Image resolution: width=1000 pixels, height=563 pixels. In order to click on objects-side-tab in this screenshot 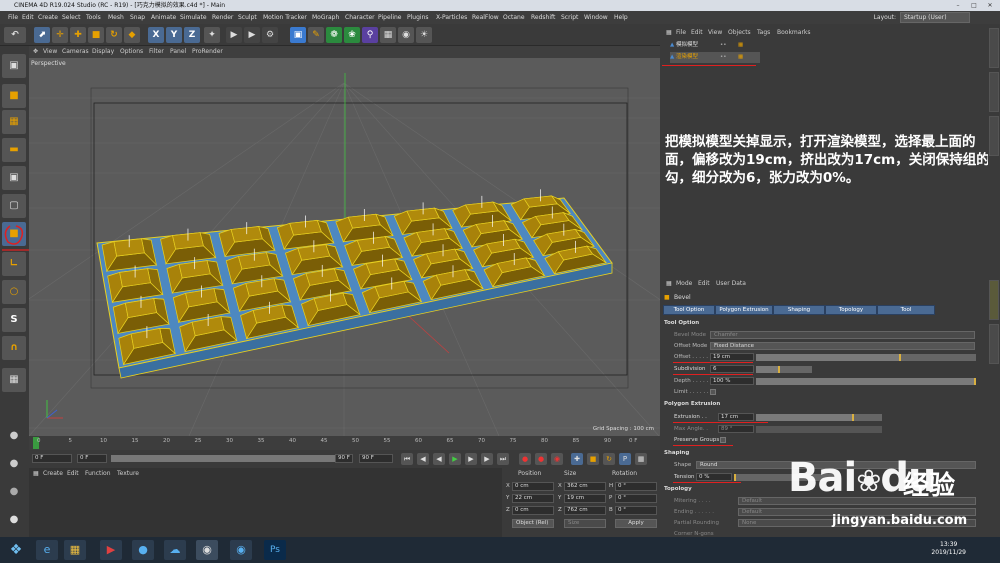, I will do `click(994, 48)`.